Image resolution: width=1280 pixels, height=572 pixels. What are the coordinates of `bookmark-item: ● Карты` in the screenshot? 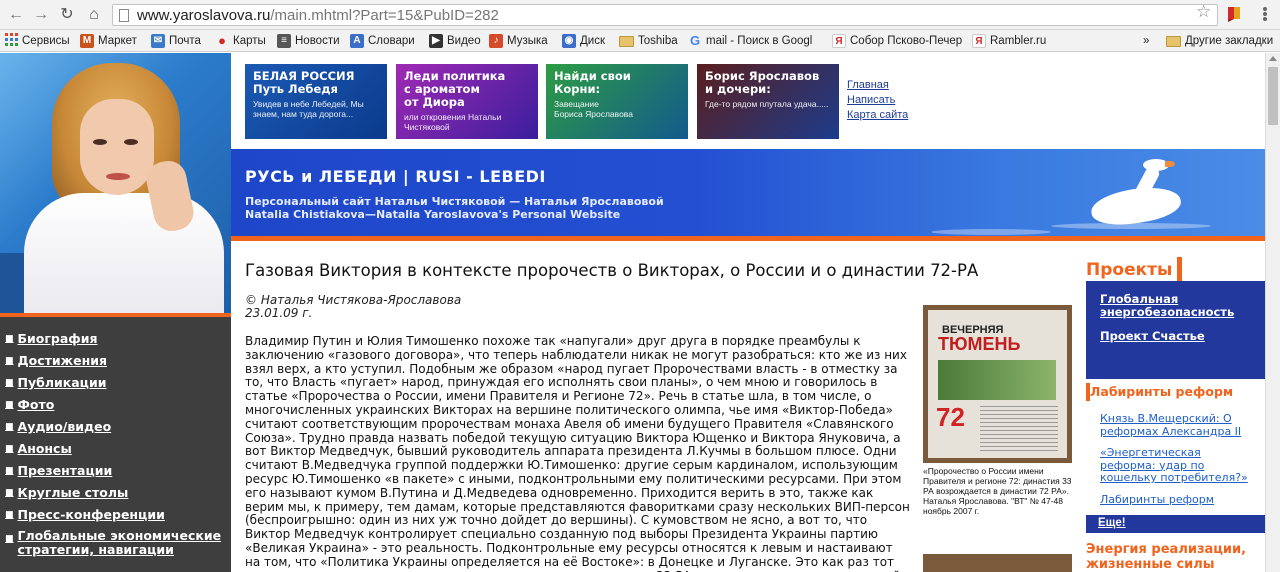 It's located at (240, 41).